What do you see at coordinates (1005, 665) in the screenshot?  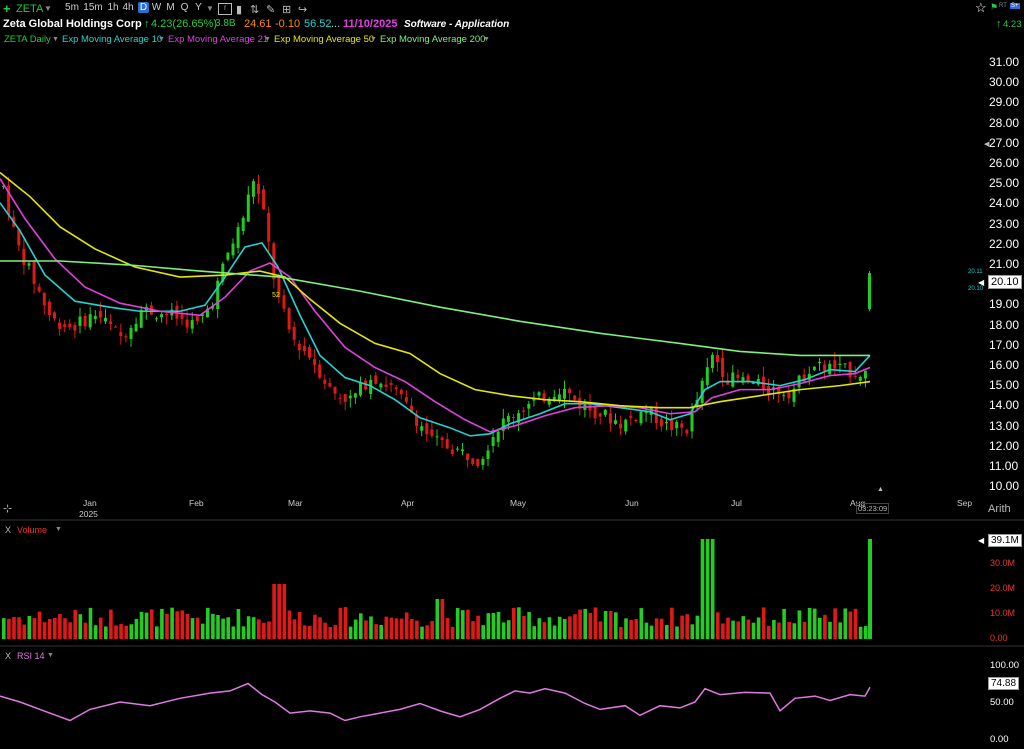 I see `rsi-axis-0: 100.00` at bounding box center [1005, 665].